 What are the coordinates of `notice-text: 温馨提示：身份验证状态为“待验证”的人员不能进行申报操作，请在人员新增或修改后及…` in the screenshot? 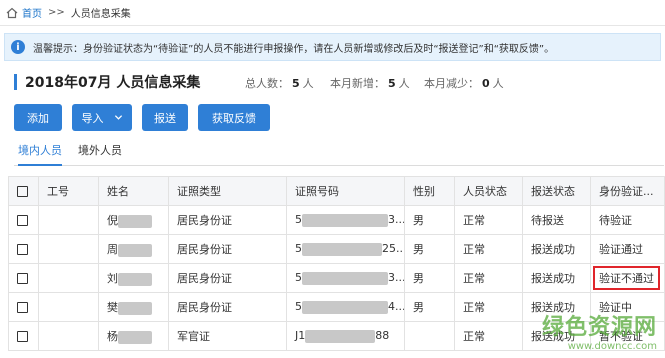 It's located at (294, 49).